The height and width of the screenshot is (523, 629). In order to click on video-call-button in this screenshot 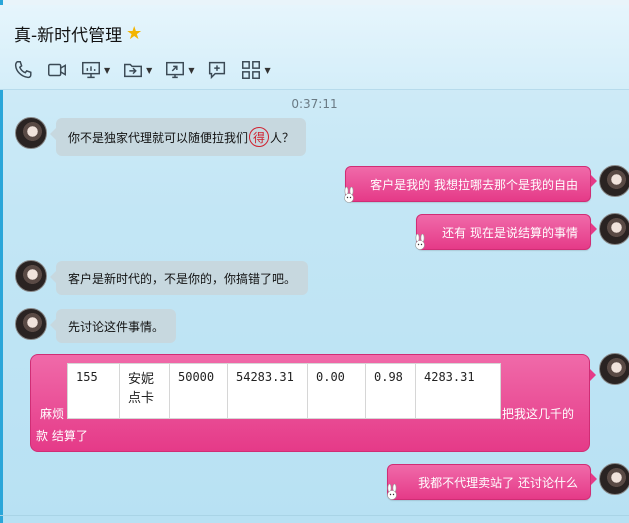, I will do `click(57, 70)`.